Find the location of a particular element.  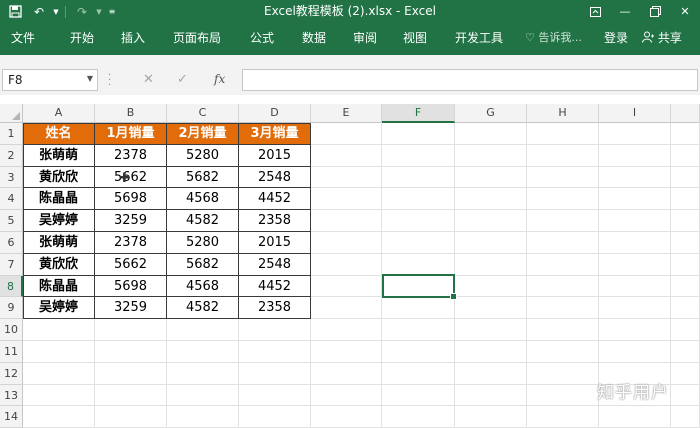

cell-e9 is located at coordinates (346, 308).